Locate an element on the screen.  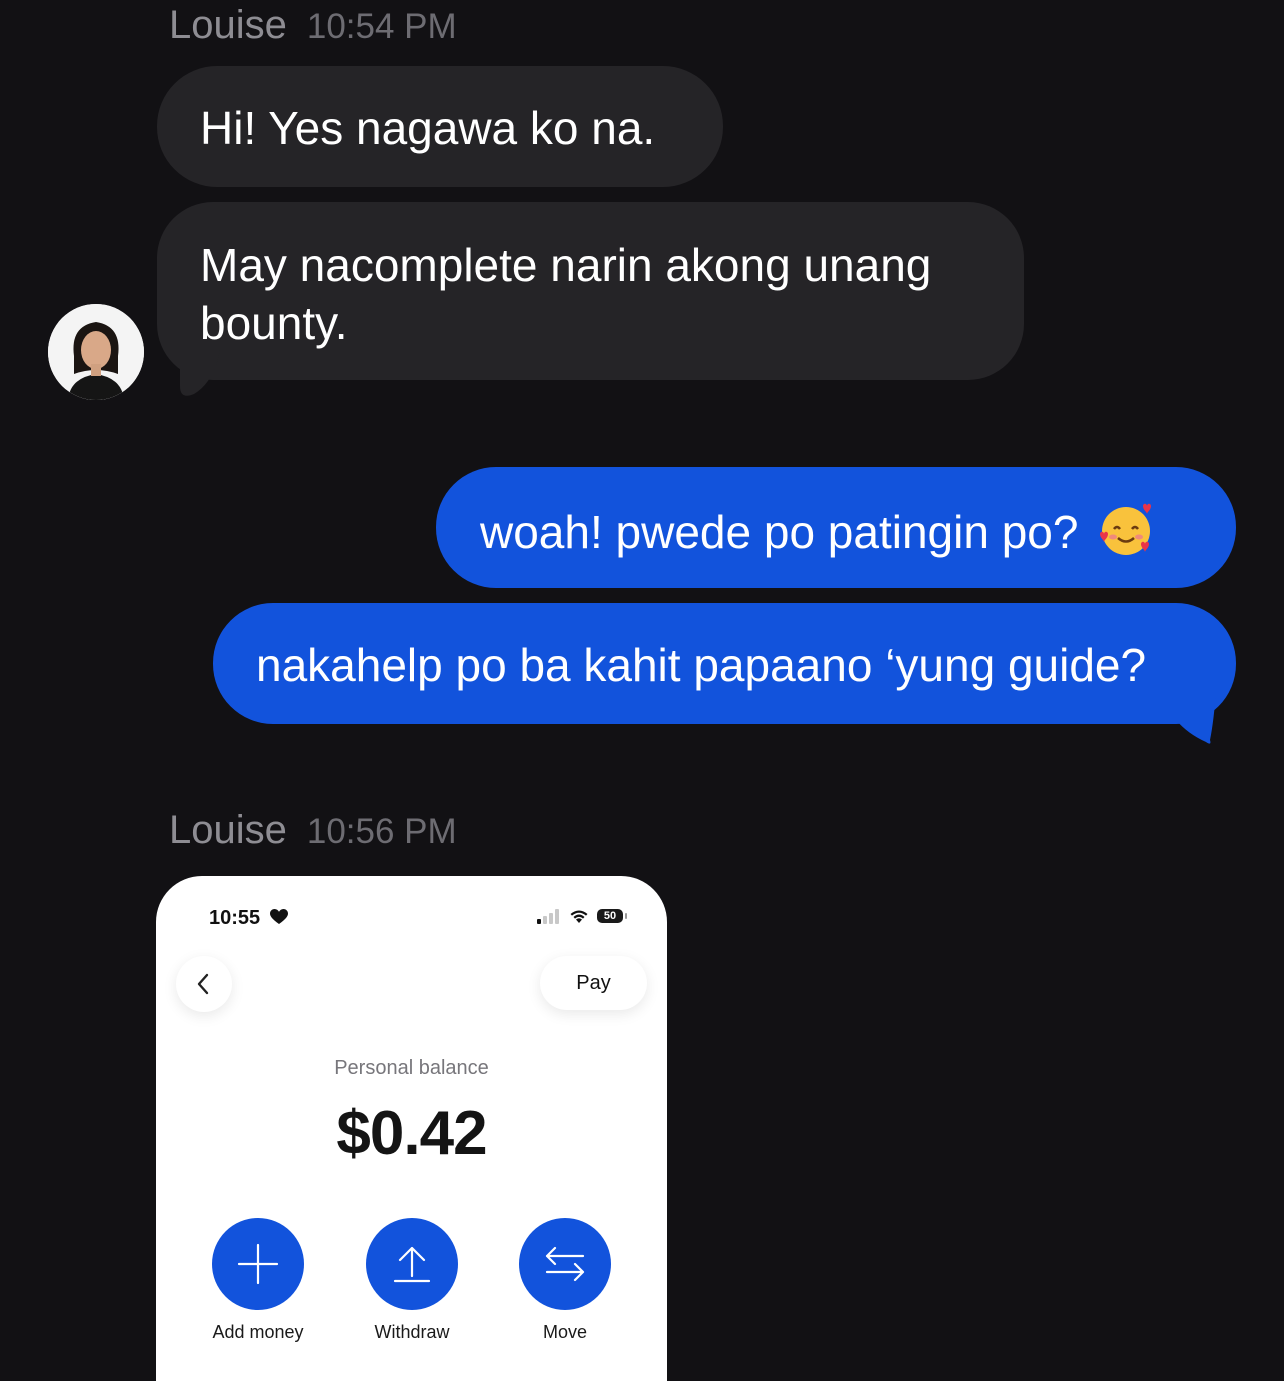
withdraw-button is located at coordinates (412, 1264).